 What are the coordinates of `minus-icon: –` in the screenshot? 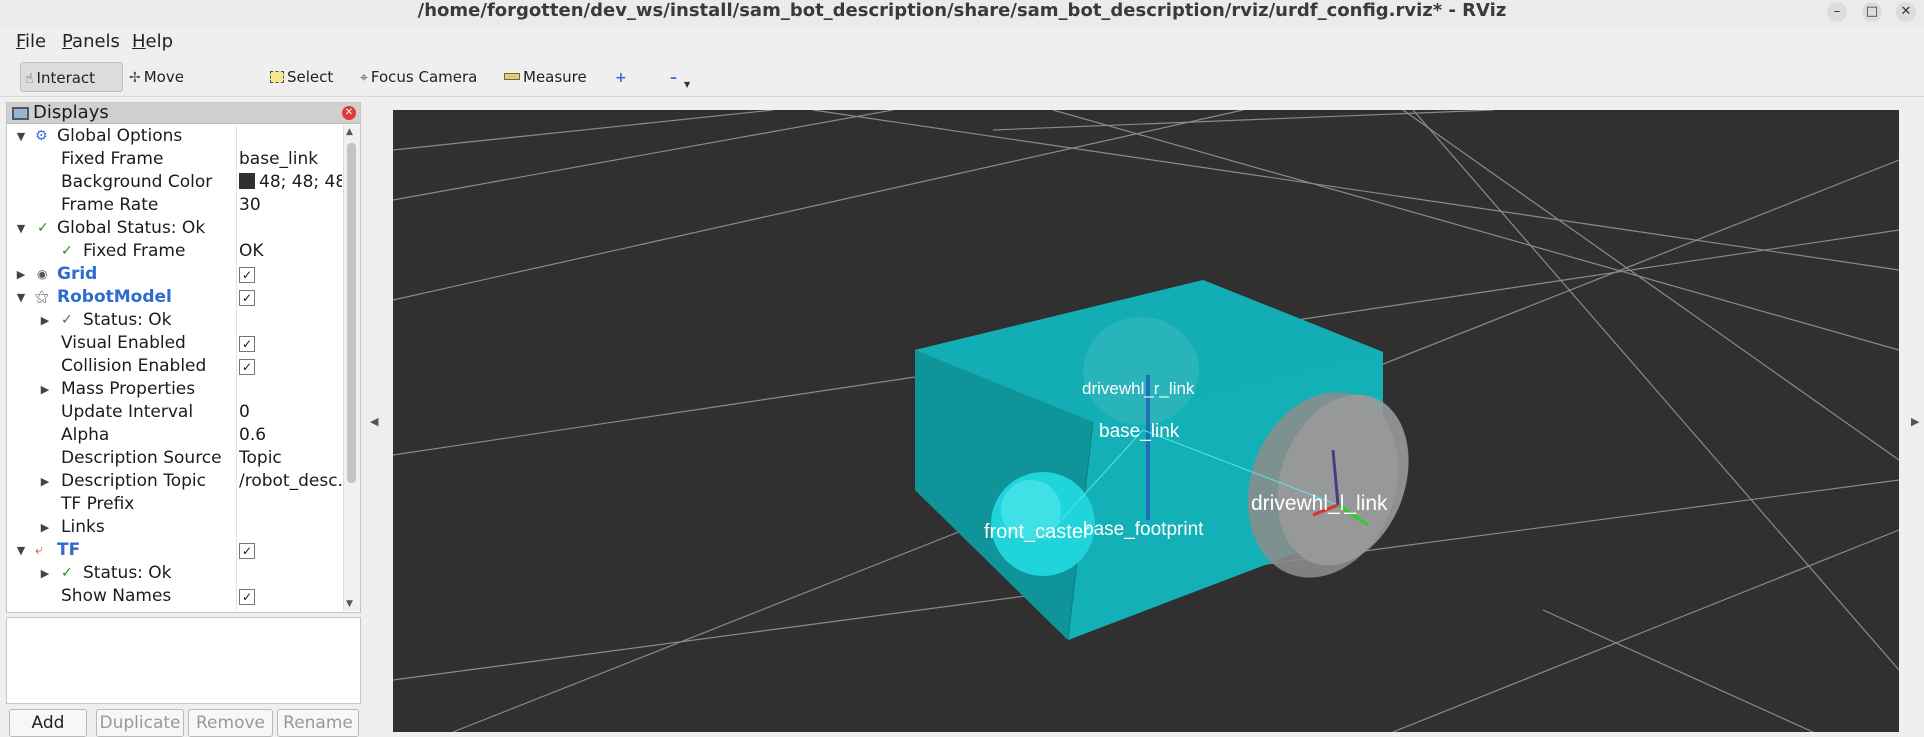 It's located at (673, 78).